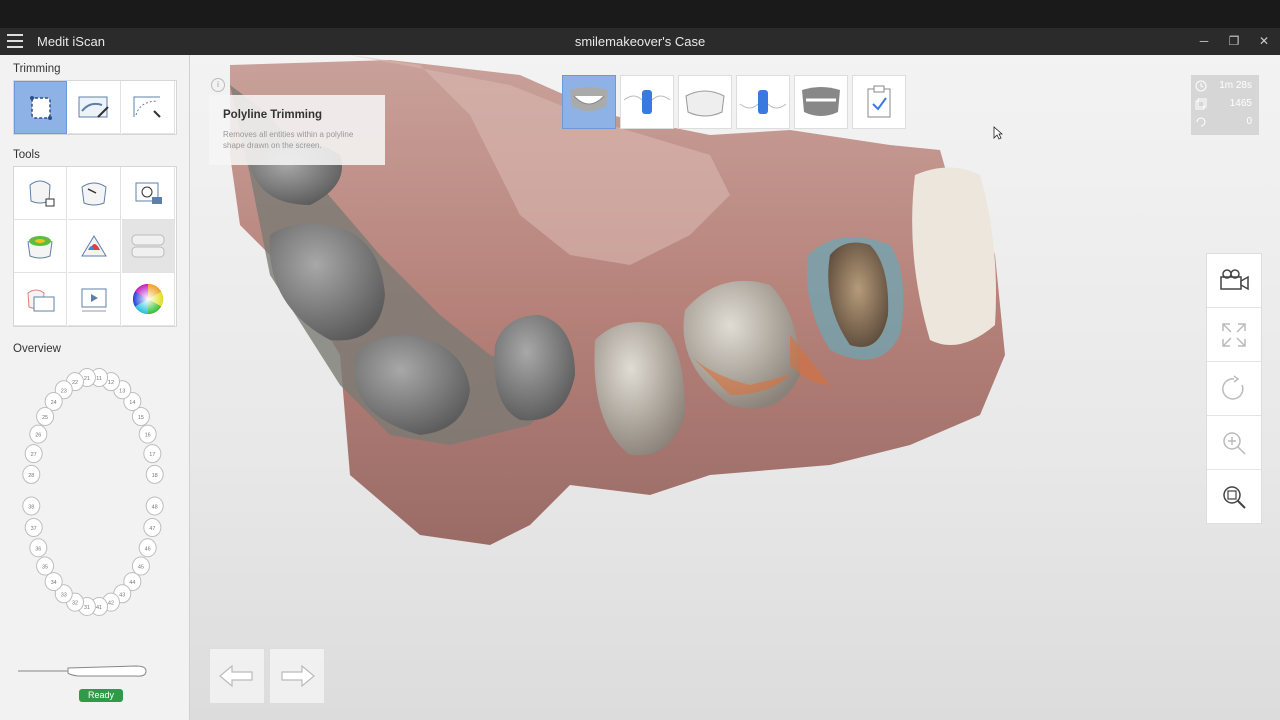  What do you see at coordinates (1235, 85) in the screenshot?
I see `scan-time: 1m 28s` at bounding box center [1235, 85].